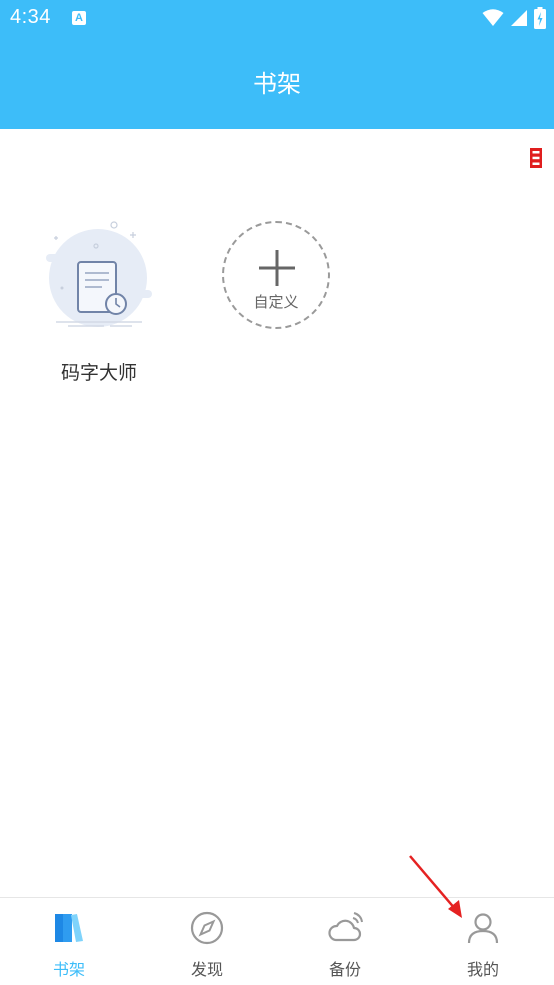 This screenshot has height=985, width=554. Describe the element at coordinates (493, 17) in the screenshot. I see `wifi-icon` at that location.